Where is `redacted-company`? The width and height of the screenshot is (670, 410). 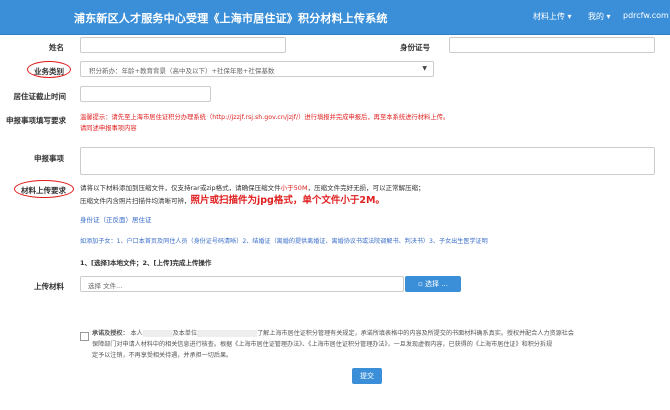 redacted-company is located at coordinates (227, 333).